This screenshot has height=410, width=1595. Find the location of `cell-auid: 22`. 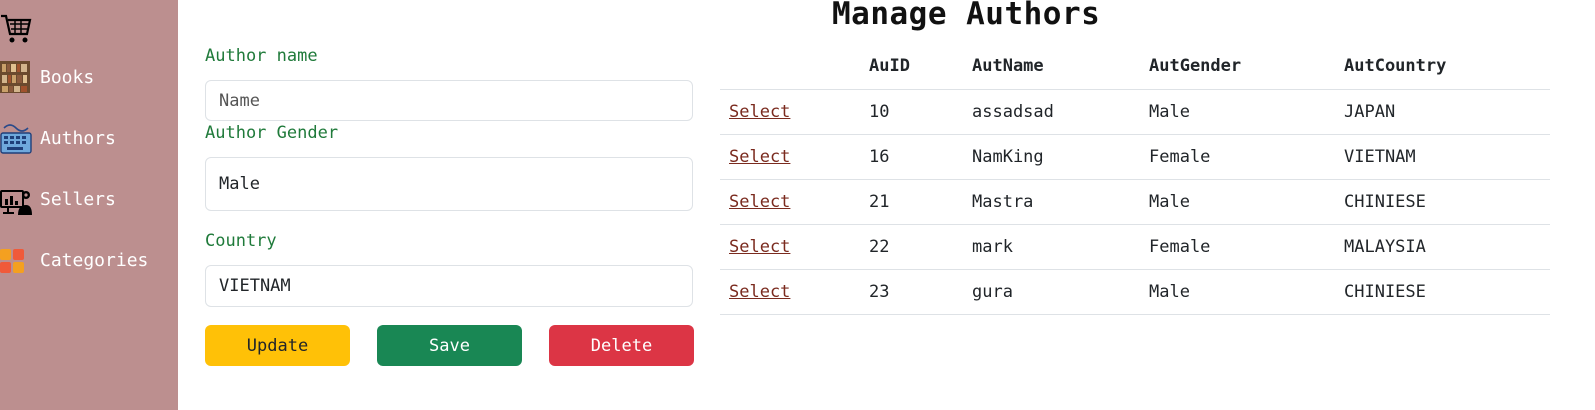

cell-auid: 22 is located at coordinates (920, 246).